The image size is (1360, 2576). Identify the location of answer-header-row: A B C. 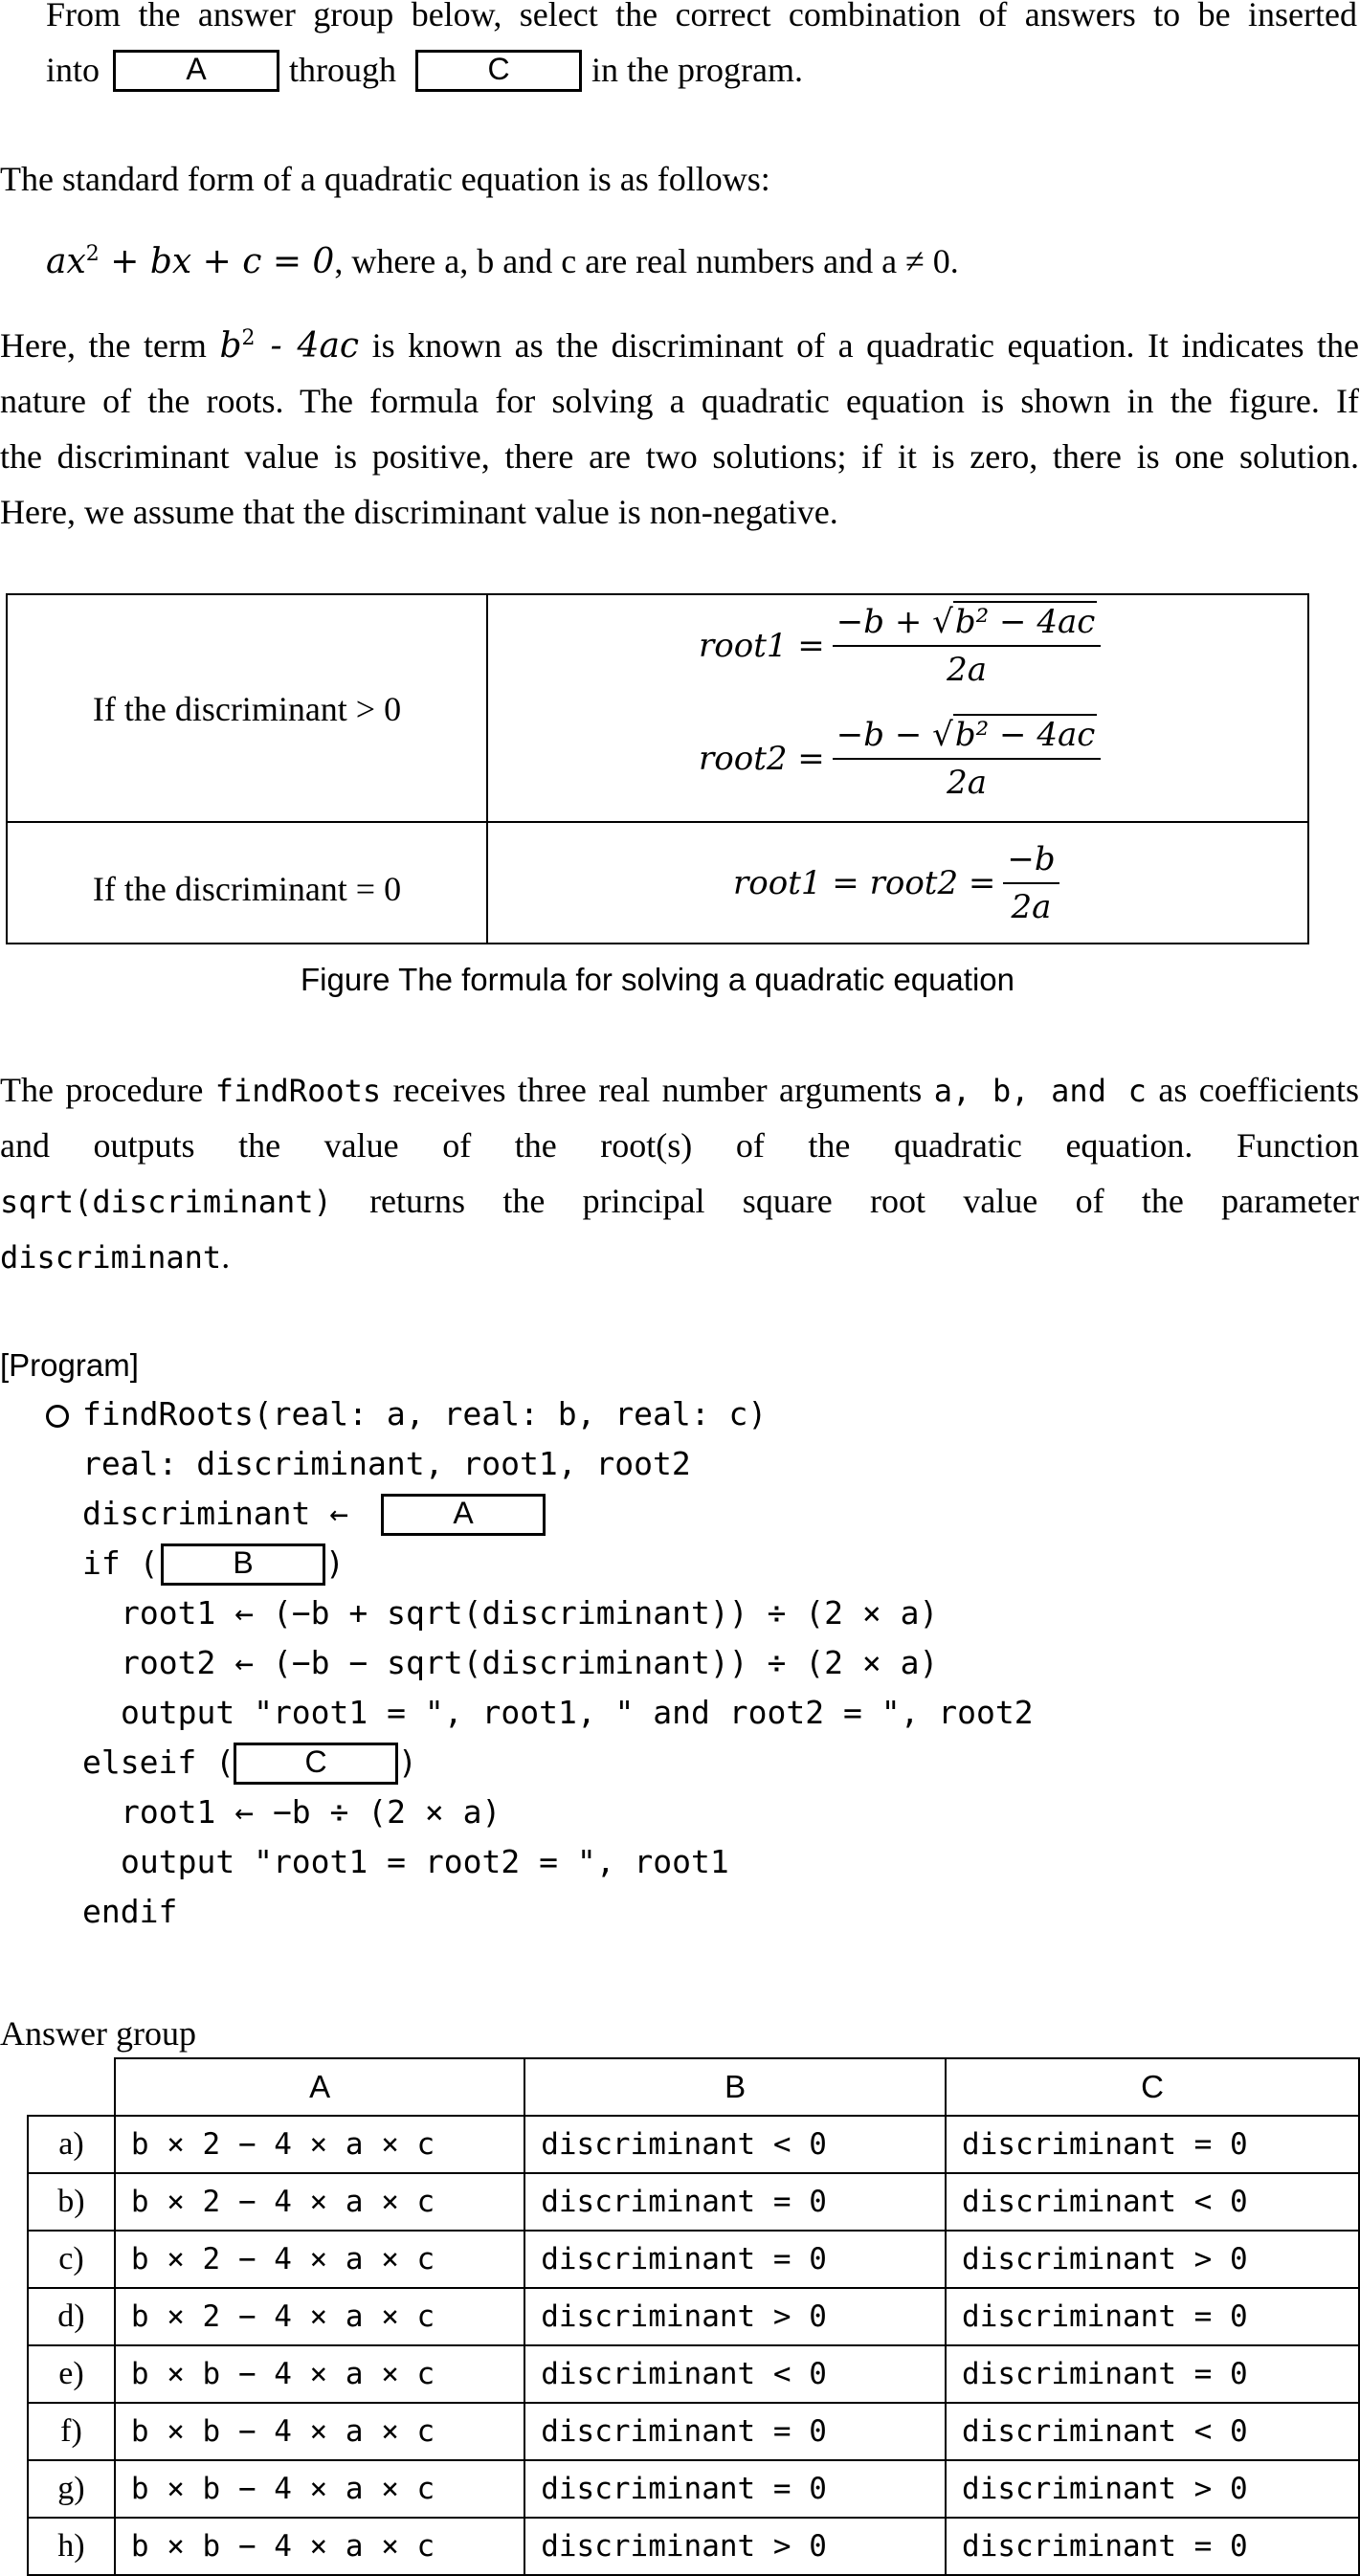
(694, 2087).